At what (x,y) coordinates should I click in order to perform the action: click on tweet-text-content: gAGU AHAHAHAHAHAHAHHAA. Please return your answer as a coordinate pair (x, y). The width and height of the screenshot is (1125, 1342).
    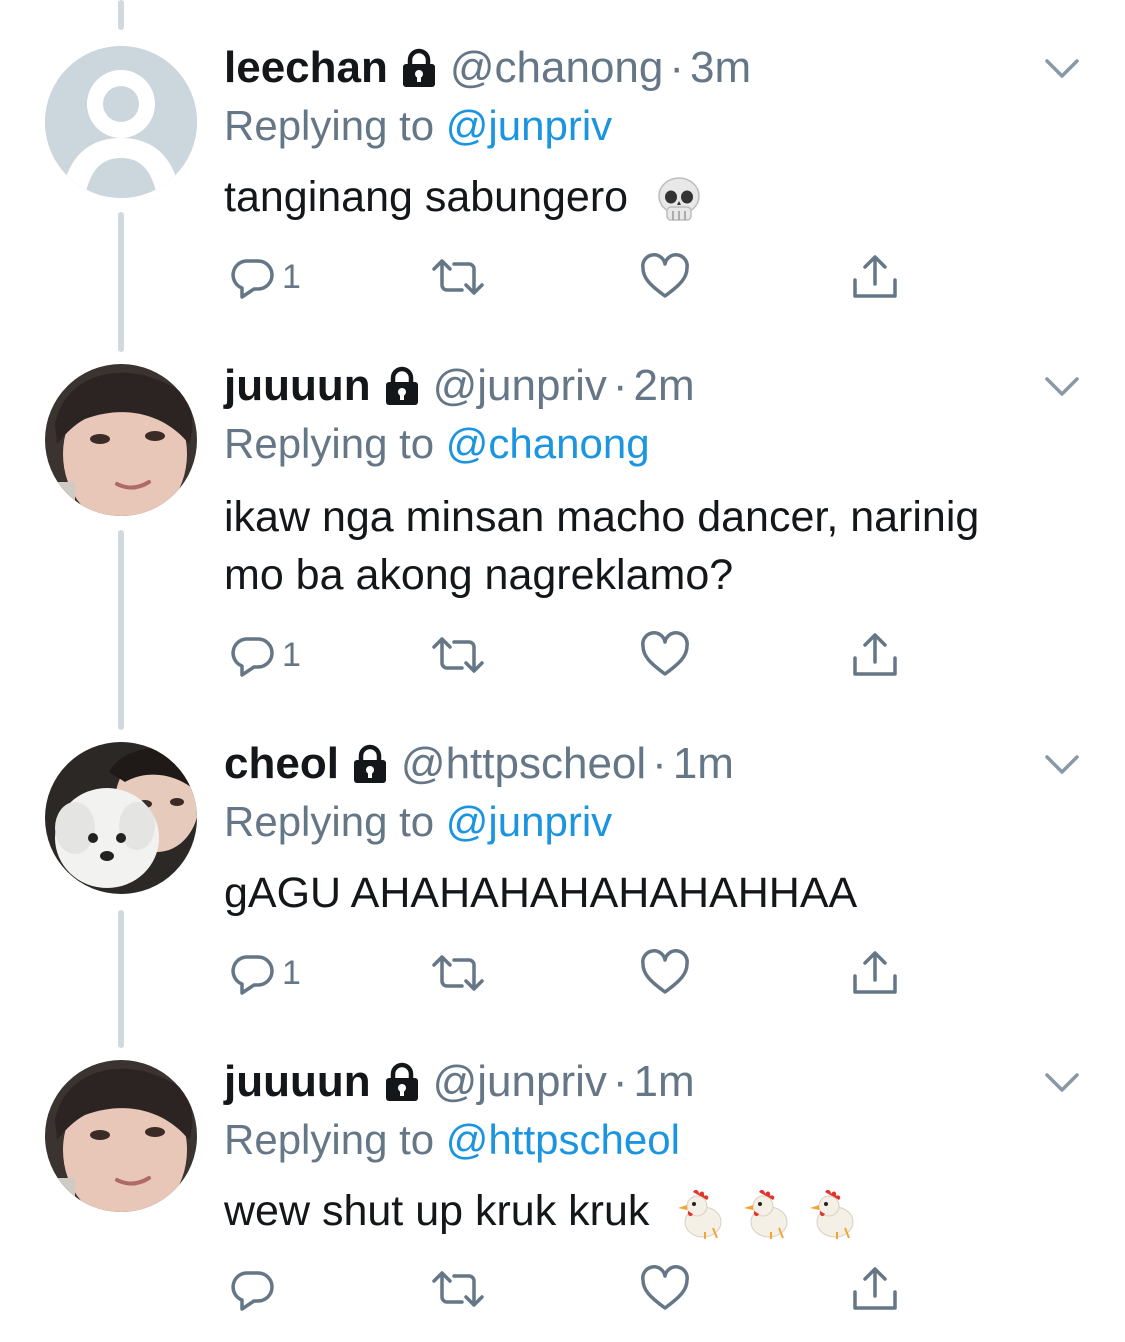
    Looking at the image, I should click on (541, 893).